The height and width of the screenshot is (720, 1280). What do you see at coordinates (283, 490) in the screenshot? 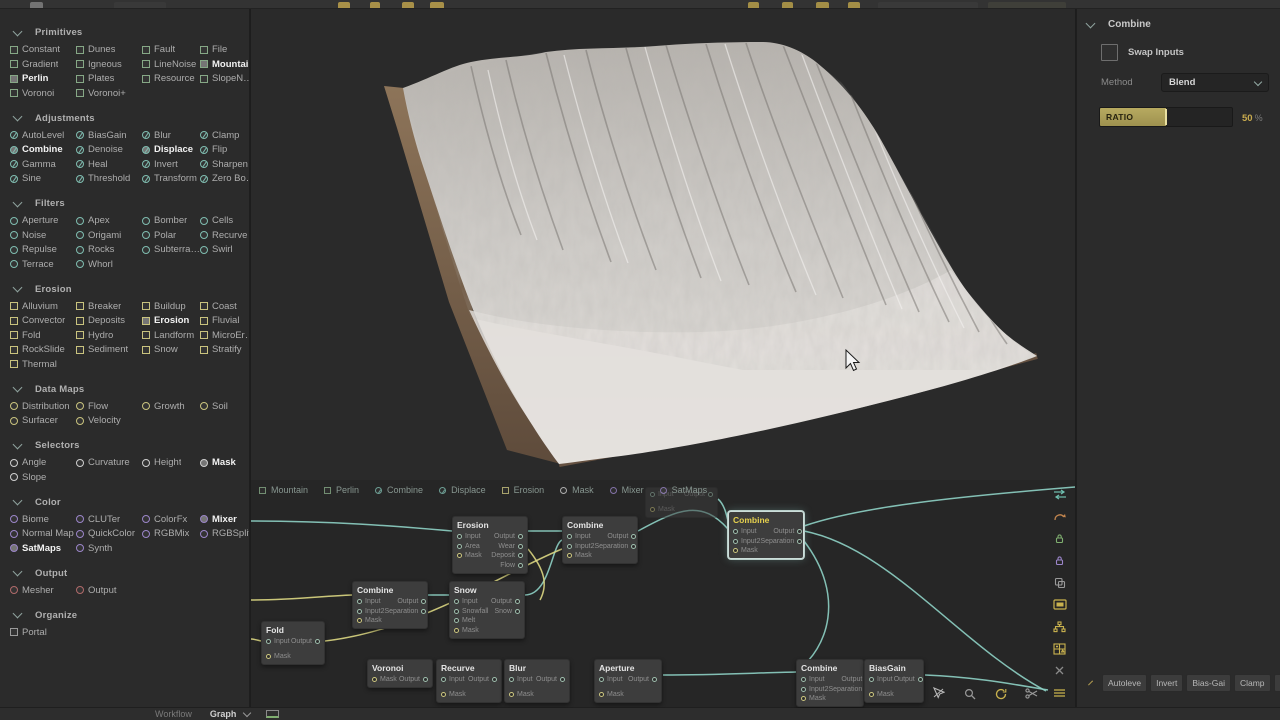
I see `graph-tab-mountain: Mountain` at bounding box center [283, 490].